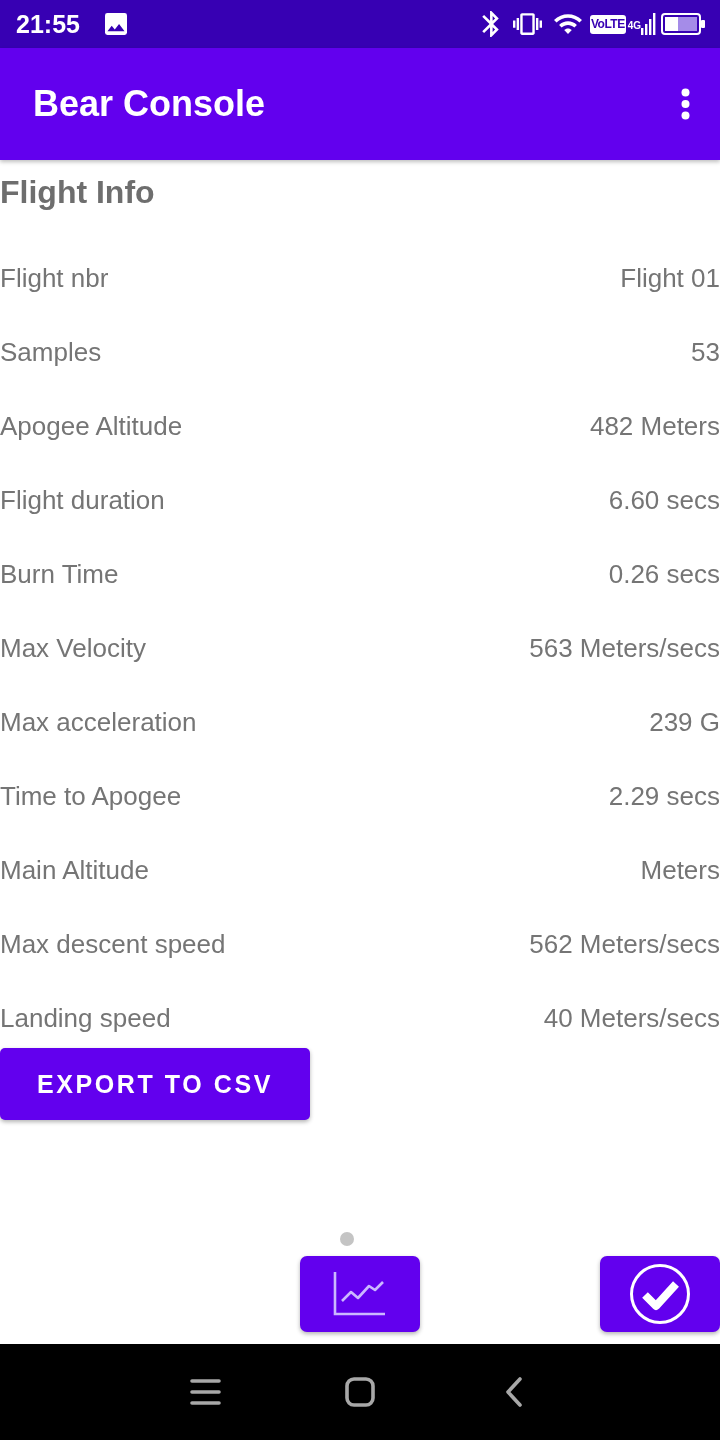  I want to click on export-button: EXPORT TO CSV, so click(155, 1084).